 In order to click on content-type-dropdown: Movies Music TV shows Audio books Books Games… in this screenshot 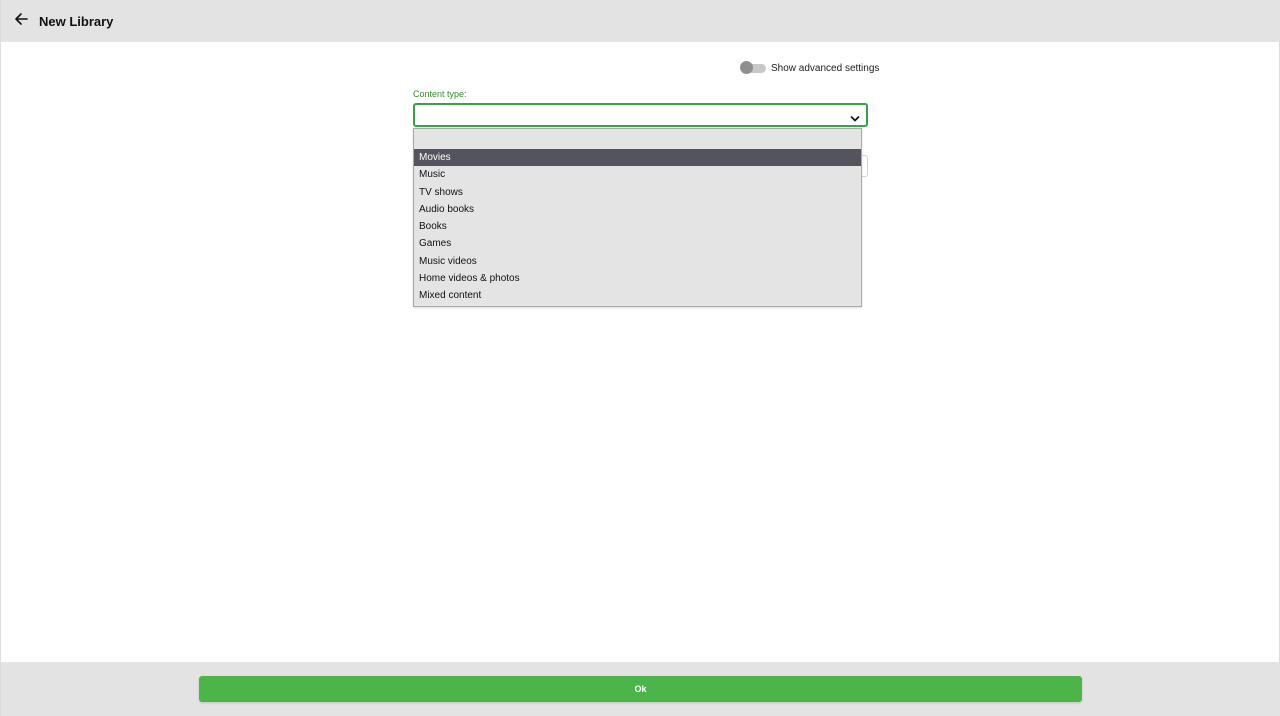, I will do `click(637, 217)`.